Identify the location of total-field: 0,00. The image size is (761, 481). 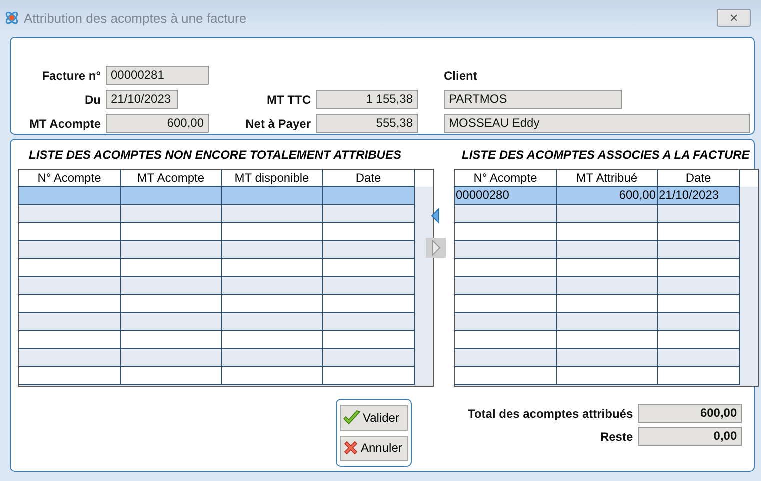
(690, 436).